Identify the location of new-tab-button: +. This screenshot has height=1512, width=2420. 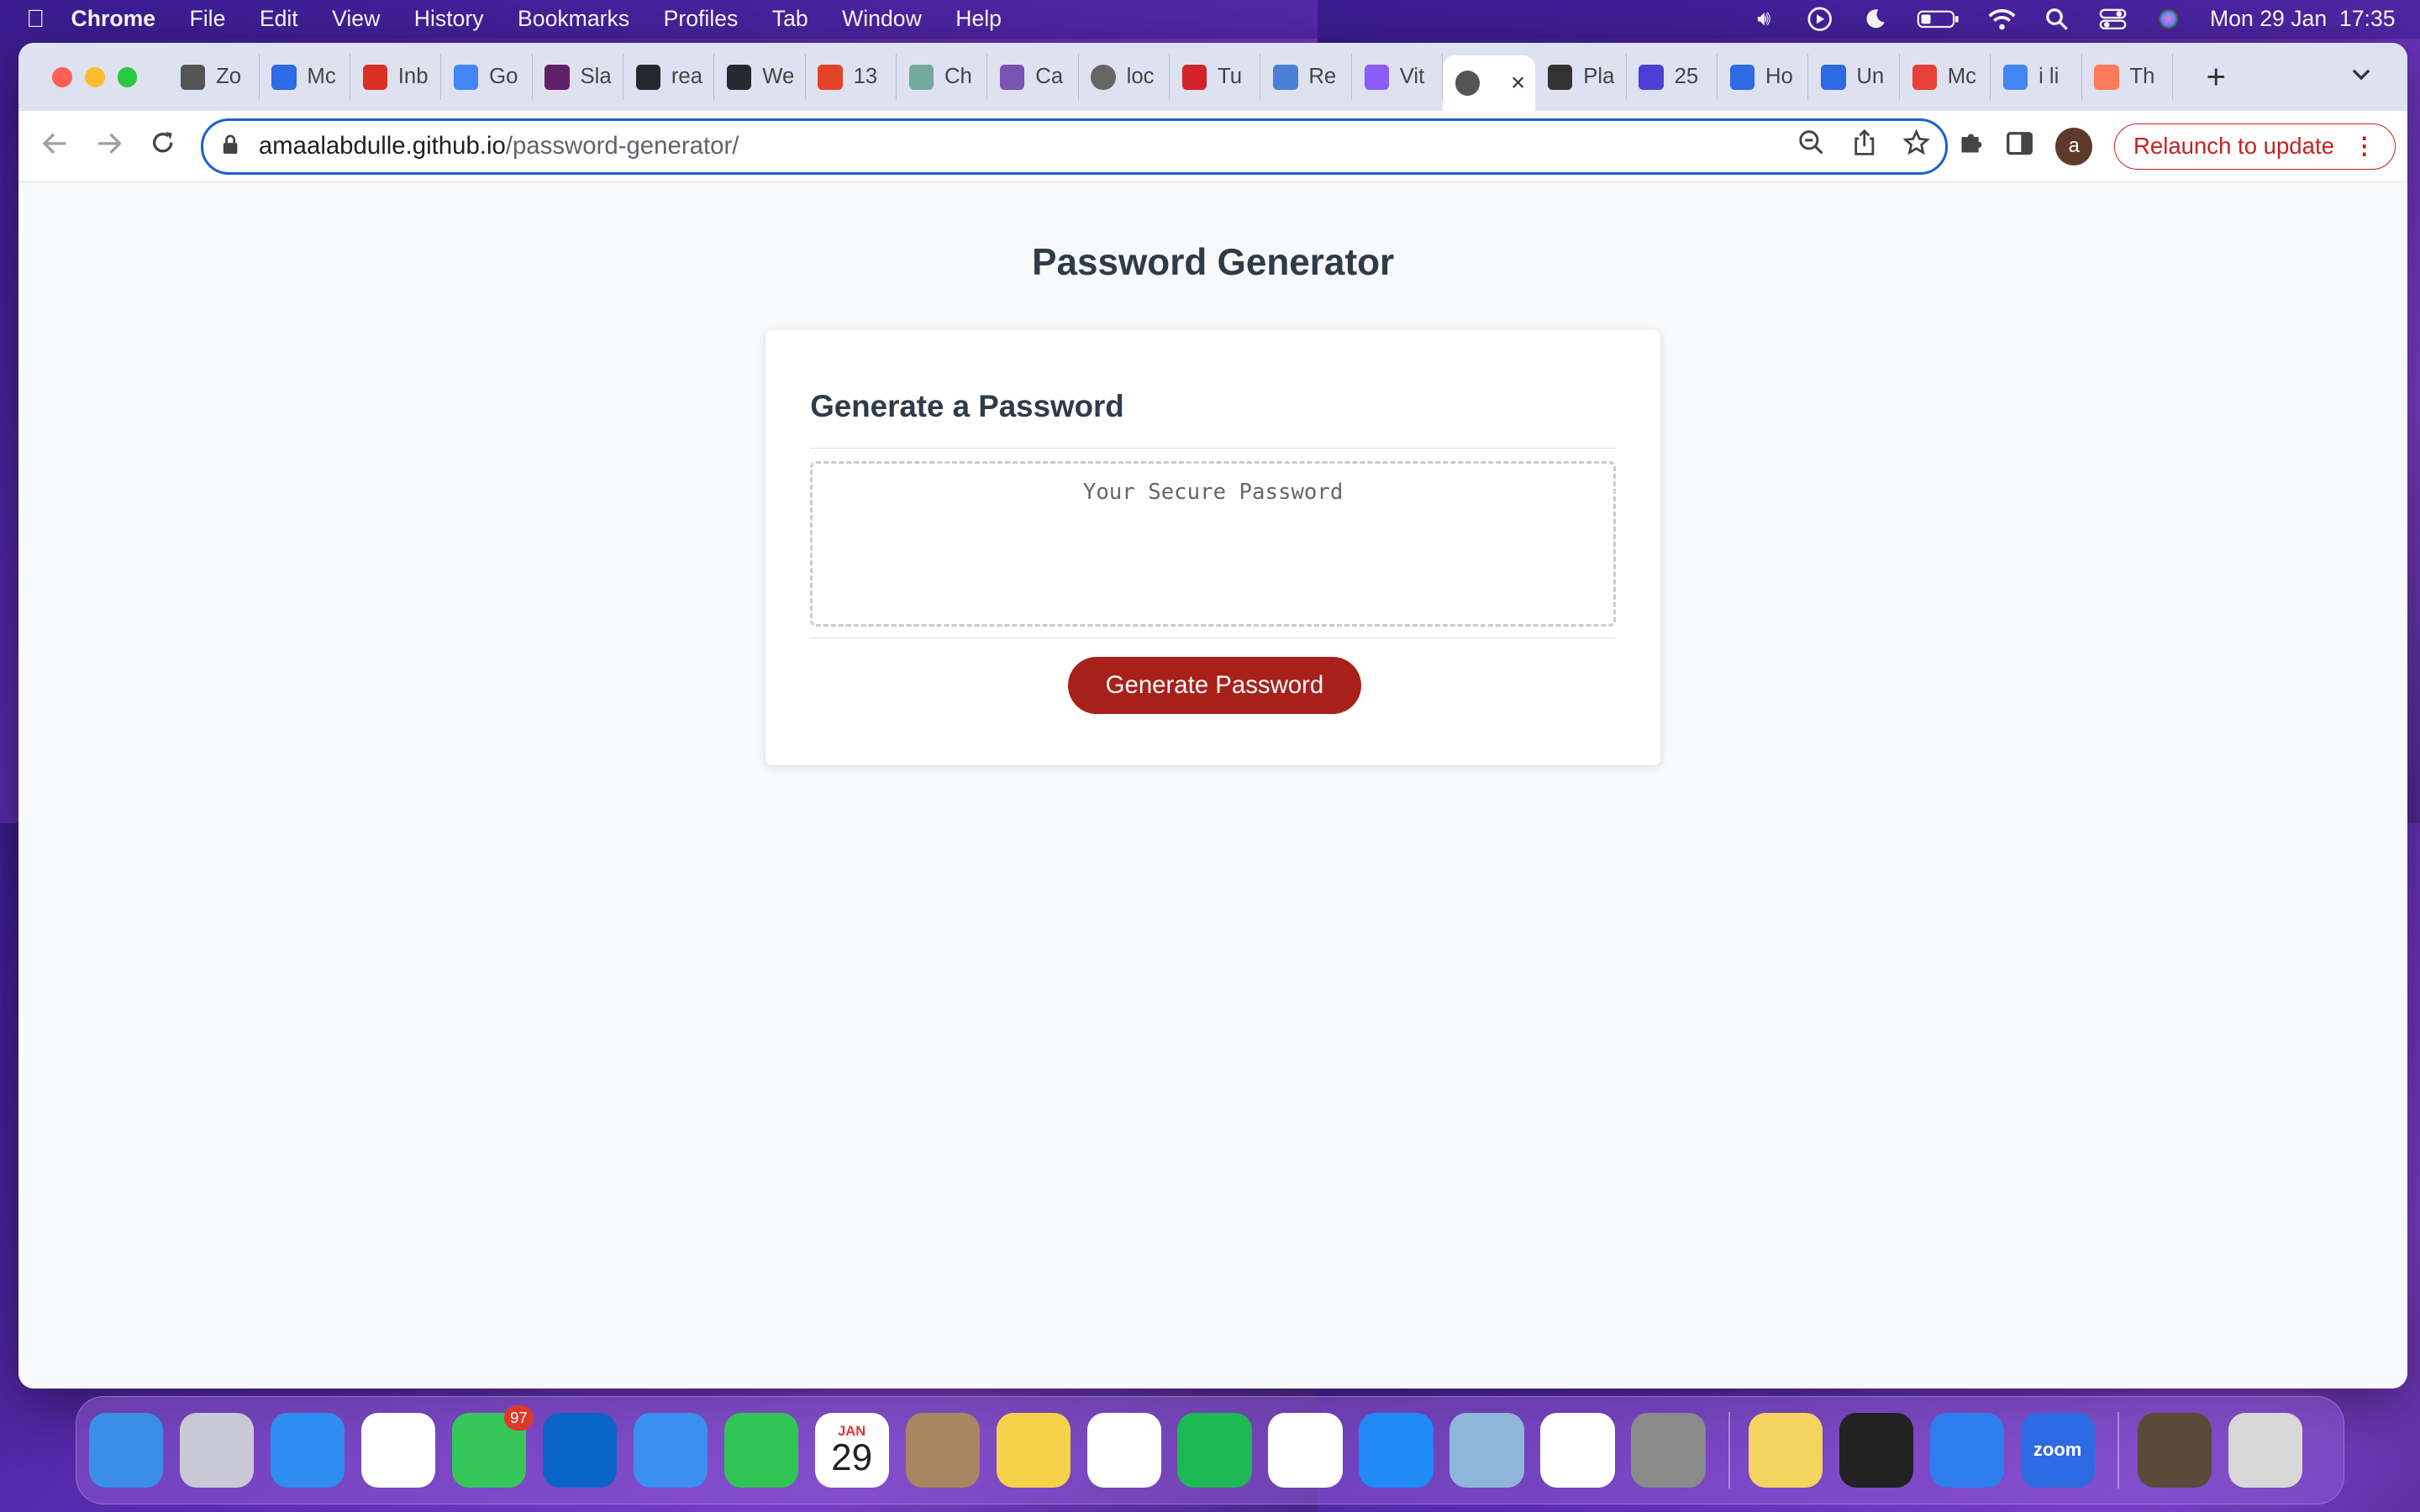
(2216, 77).